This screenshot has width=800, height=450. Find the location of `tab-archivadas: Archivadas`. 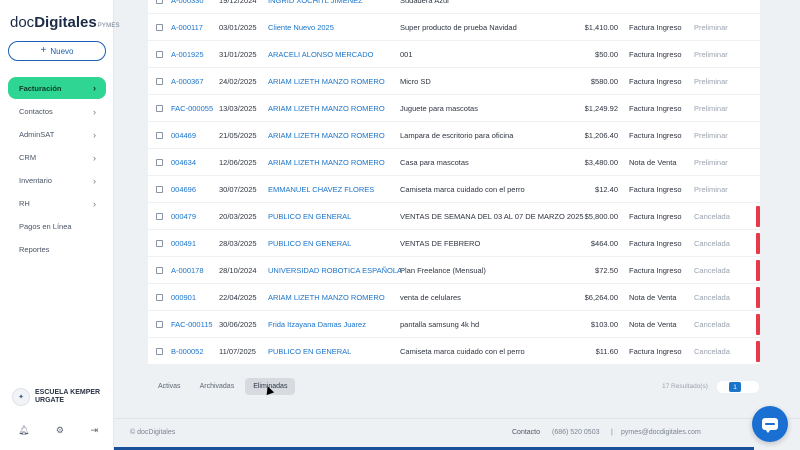

tab-archivadas: Archivadas is located at coordinates (217, 386).